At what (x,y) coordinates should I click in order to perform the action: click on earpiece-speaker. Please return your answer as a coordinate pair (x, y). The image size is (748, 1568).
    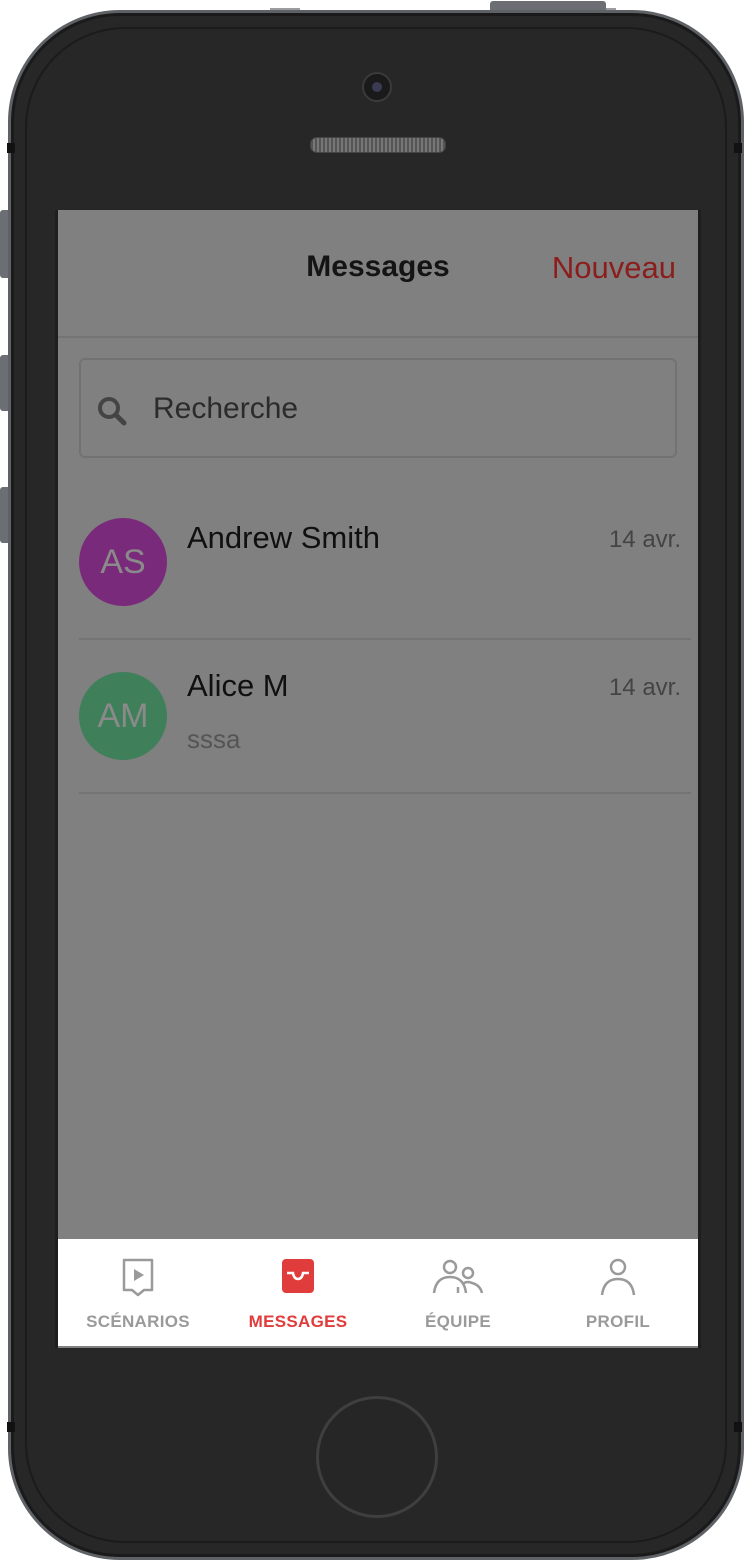
    Looking at the image, I should click on (378, 145).